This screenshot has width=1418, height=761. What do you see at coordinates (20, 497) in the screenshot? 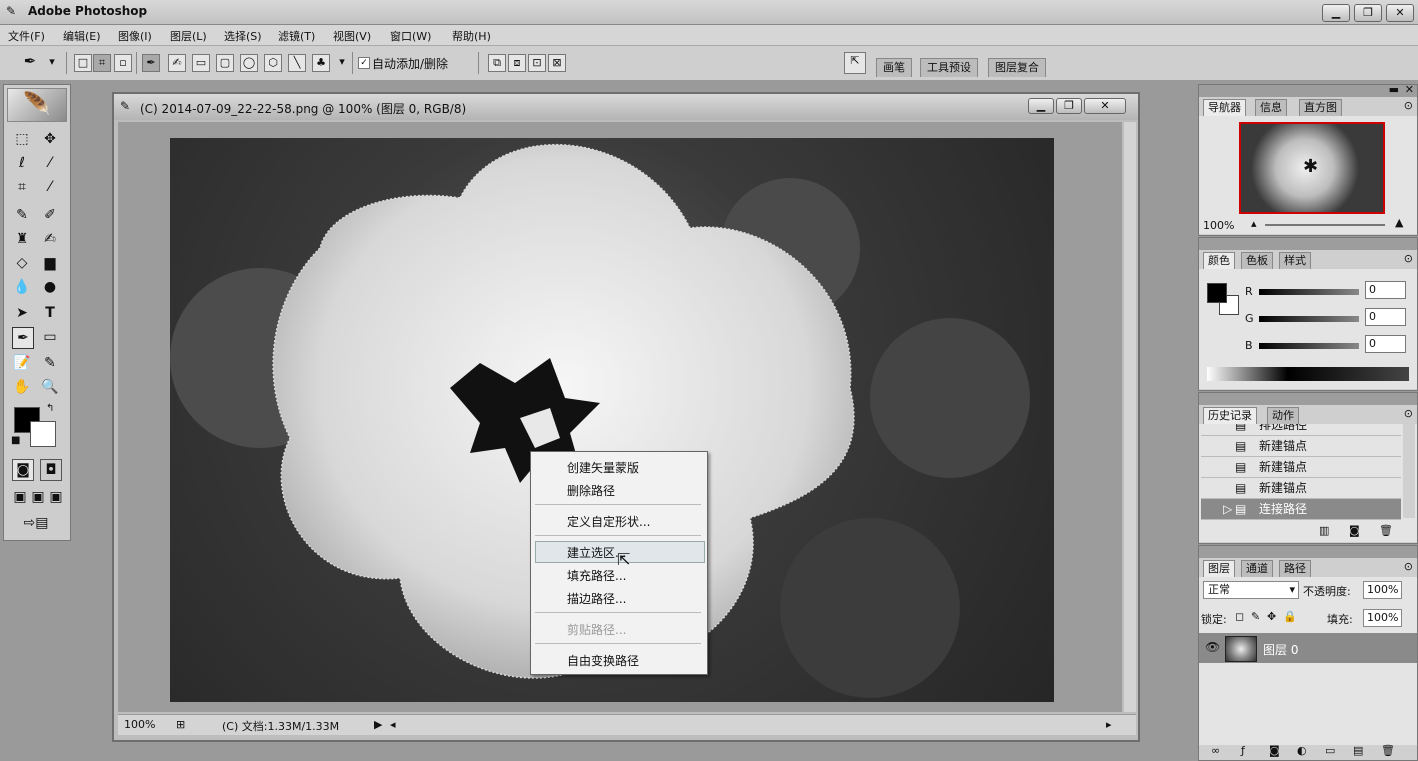
I see `screen-mode-standard-icon: ▣` at bounding box center [20, 497].